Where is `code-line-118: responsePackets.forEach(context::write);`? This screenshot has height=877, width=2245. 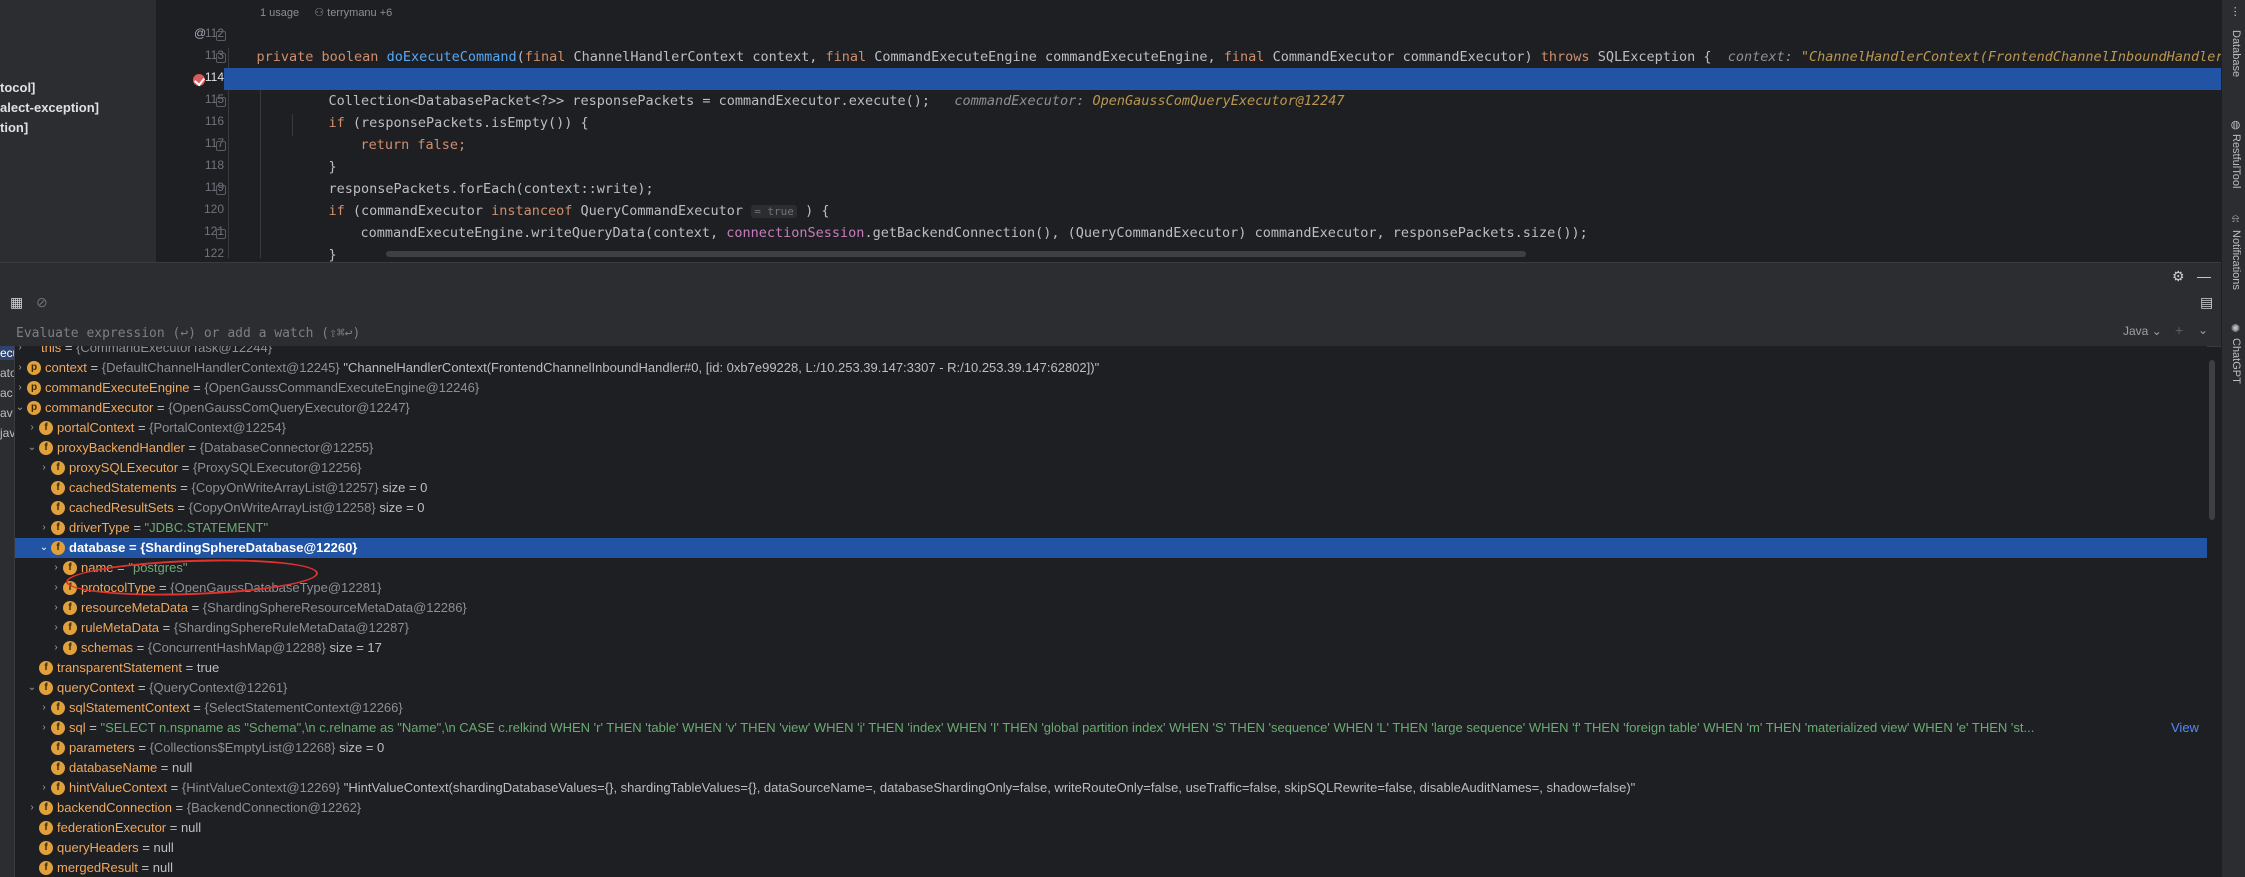
code-line-118: responsePackets.forEach(context::write); is located at coordinates (1222, 176).